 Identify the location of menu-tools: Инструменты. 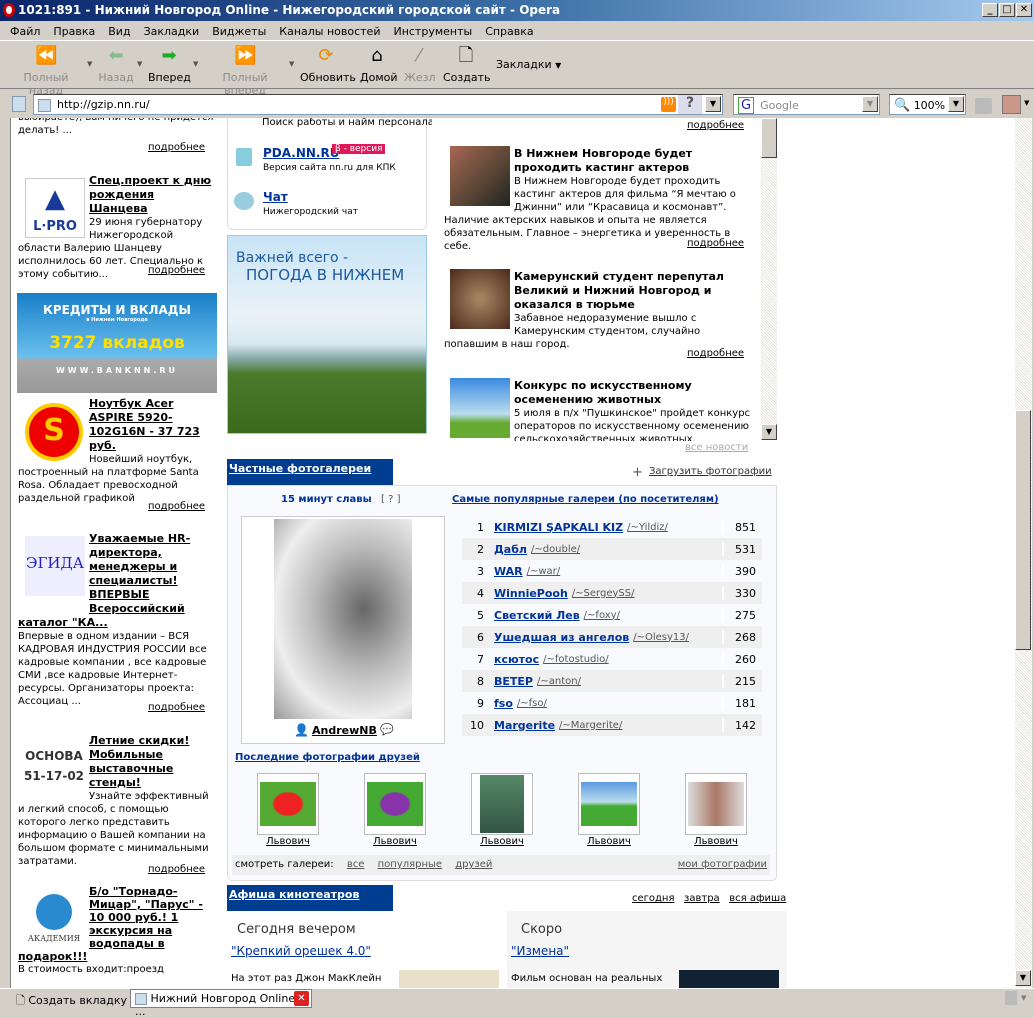
(432, 32).